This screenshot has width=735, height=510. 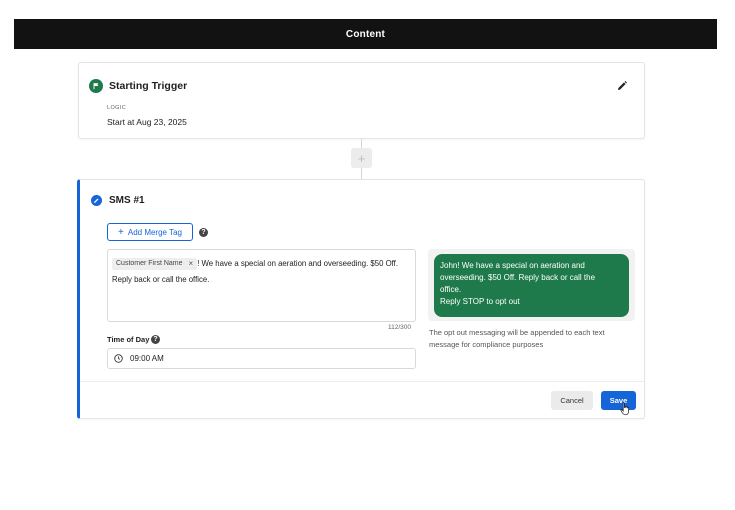 What do you see at coordinates (121, 232) in the screenshot?
I see `plus-icon: +` at bounding box center [121, 232].